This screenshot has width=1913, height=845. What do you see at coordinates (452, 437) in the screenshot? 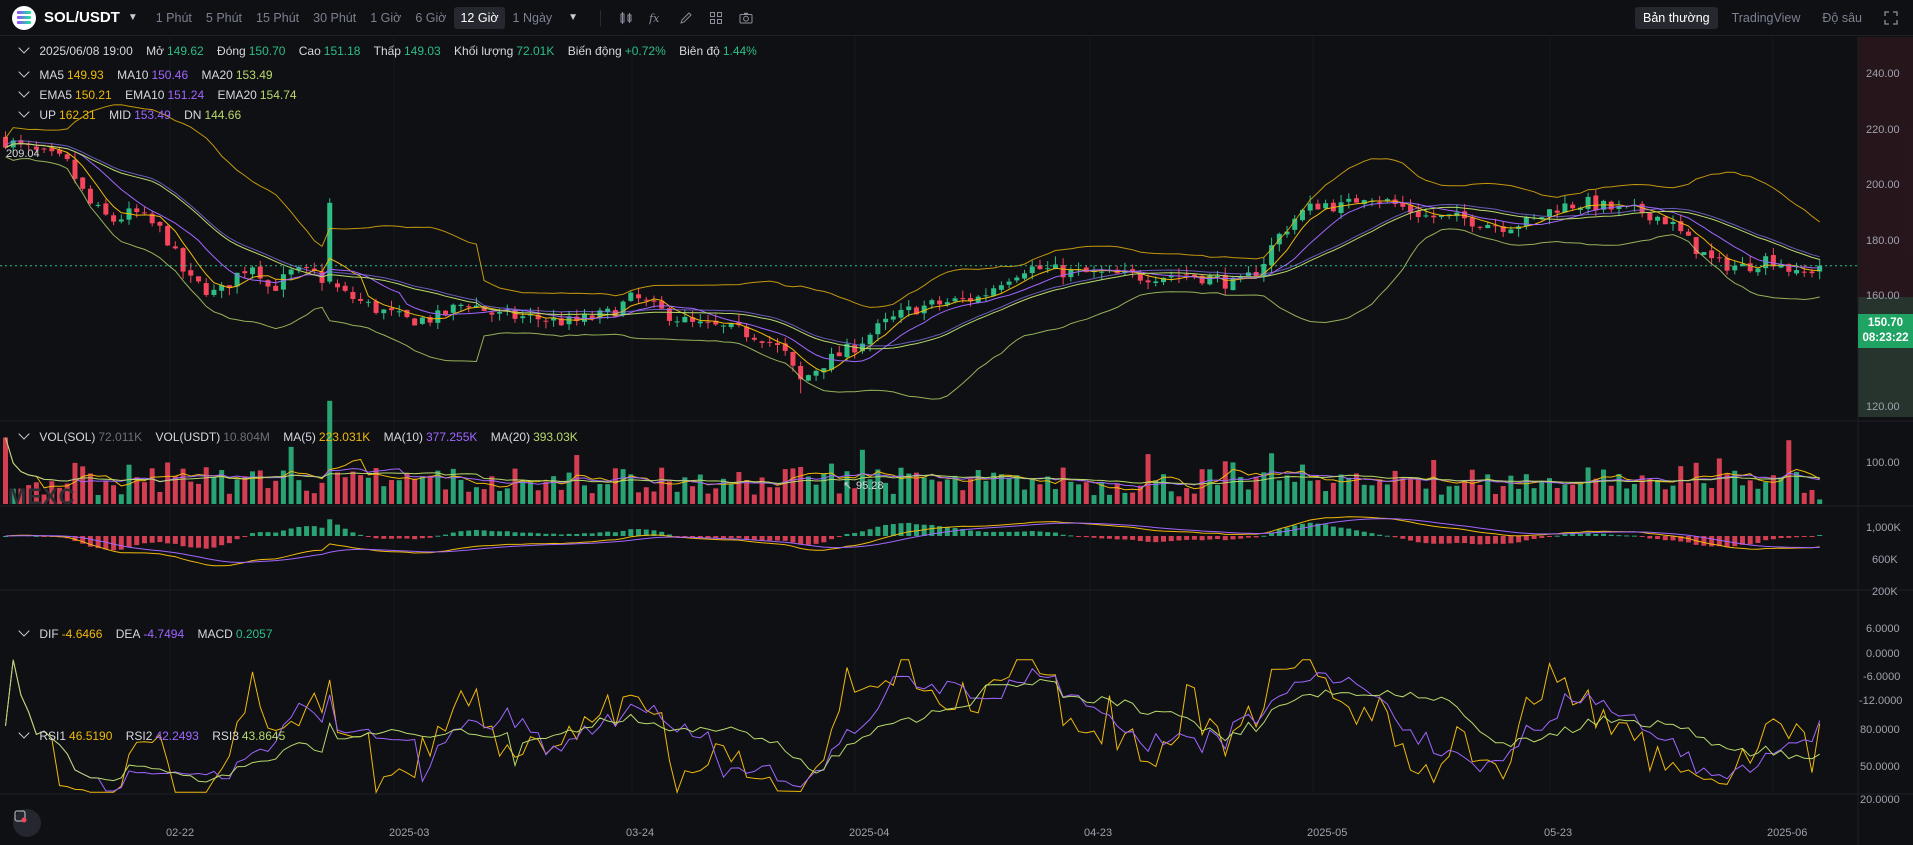
I see `vol-ma10-value: 377.255K` at bounding box center [452, 437].